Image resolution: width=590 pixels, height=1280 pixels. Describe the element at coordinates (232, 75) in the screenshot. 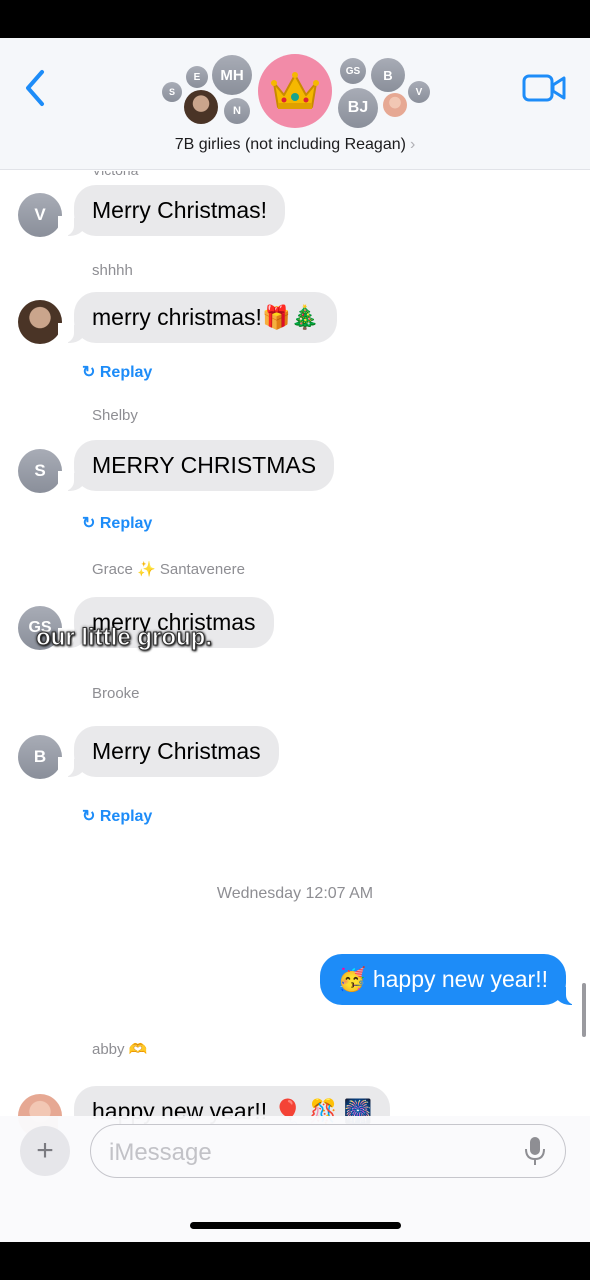

I see `member-avatar-mh: MH` at that location.